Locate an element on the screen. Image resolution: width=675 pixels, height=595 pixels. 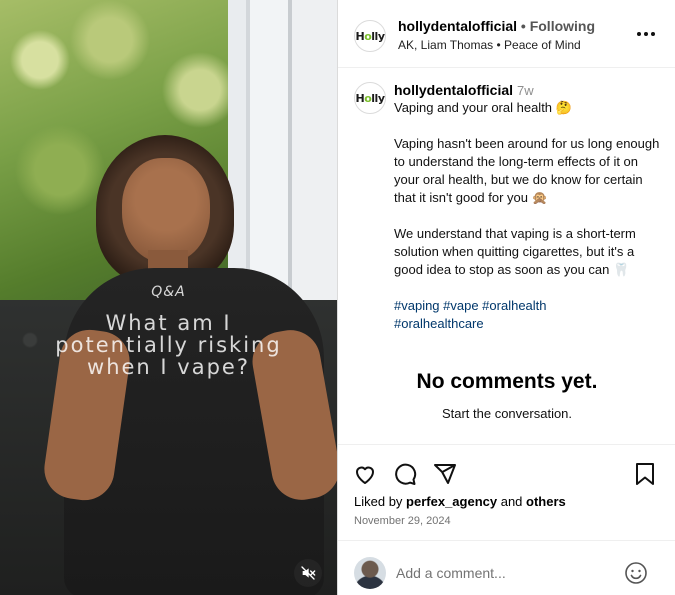
bookmark-icon is located at coordinates (645, 474).